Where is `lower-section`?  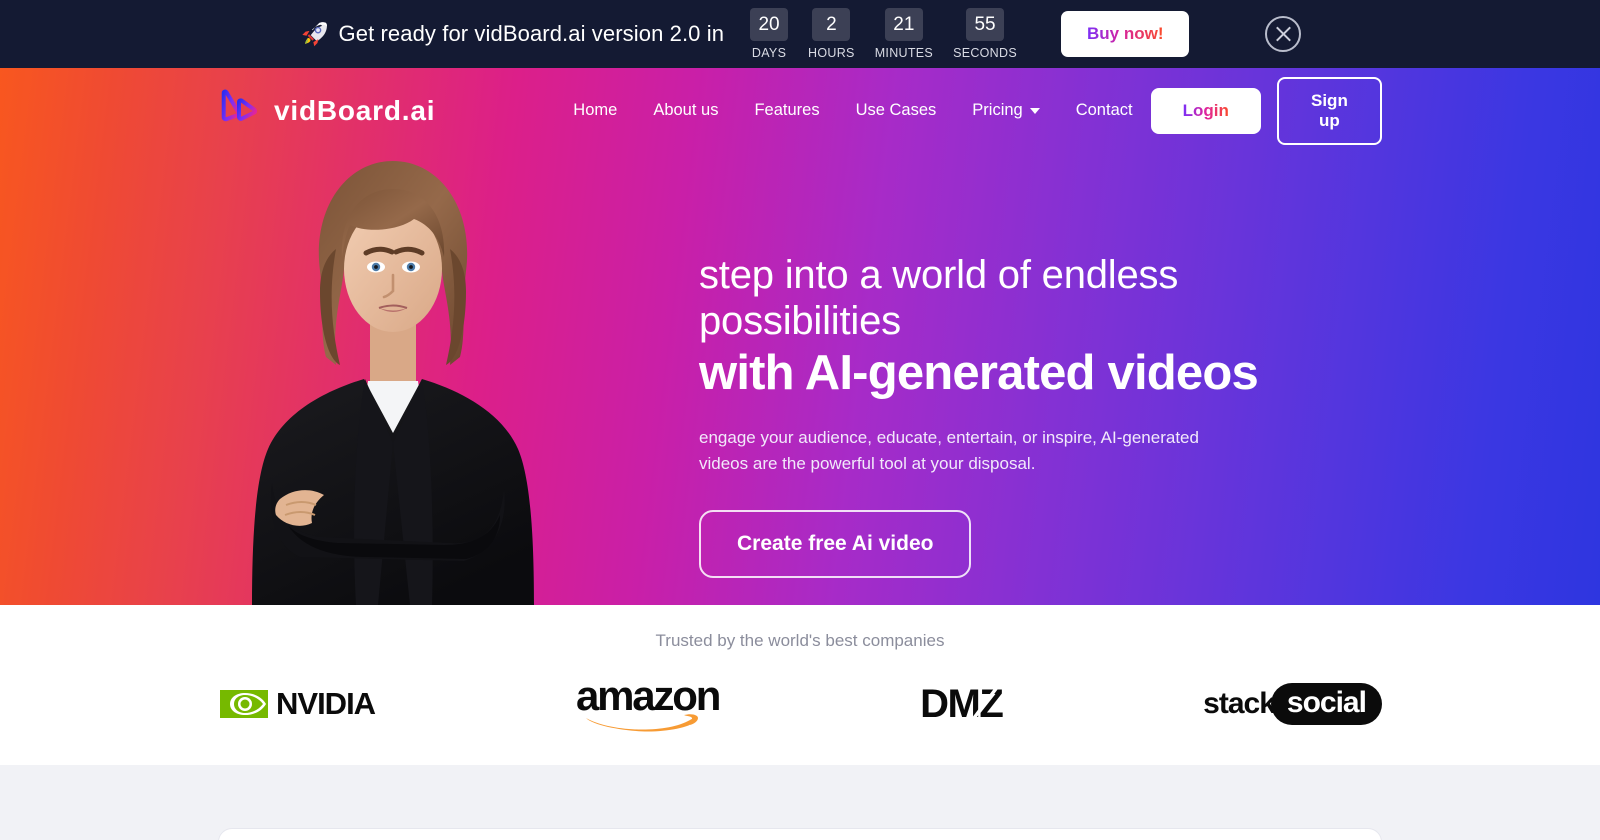
lower-section is located at coordinates (800, 802).